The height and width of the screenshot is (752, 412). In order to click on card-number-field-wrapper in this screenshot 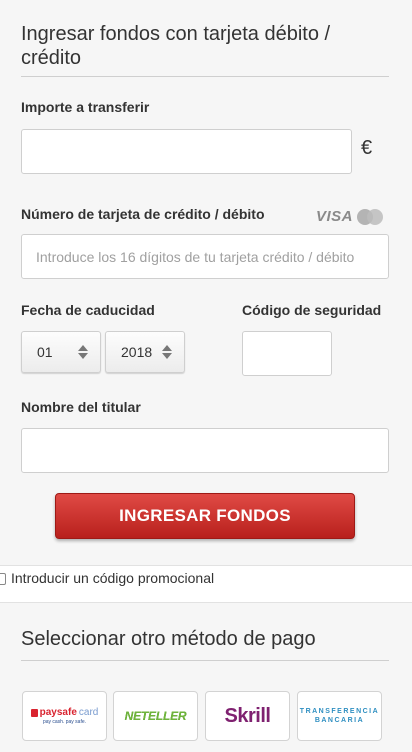, I will do `click(205, 256)`.